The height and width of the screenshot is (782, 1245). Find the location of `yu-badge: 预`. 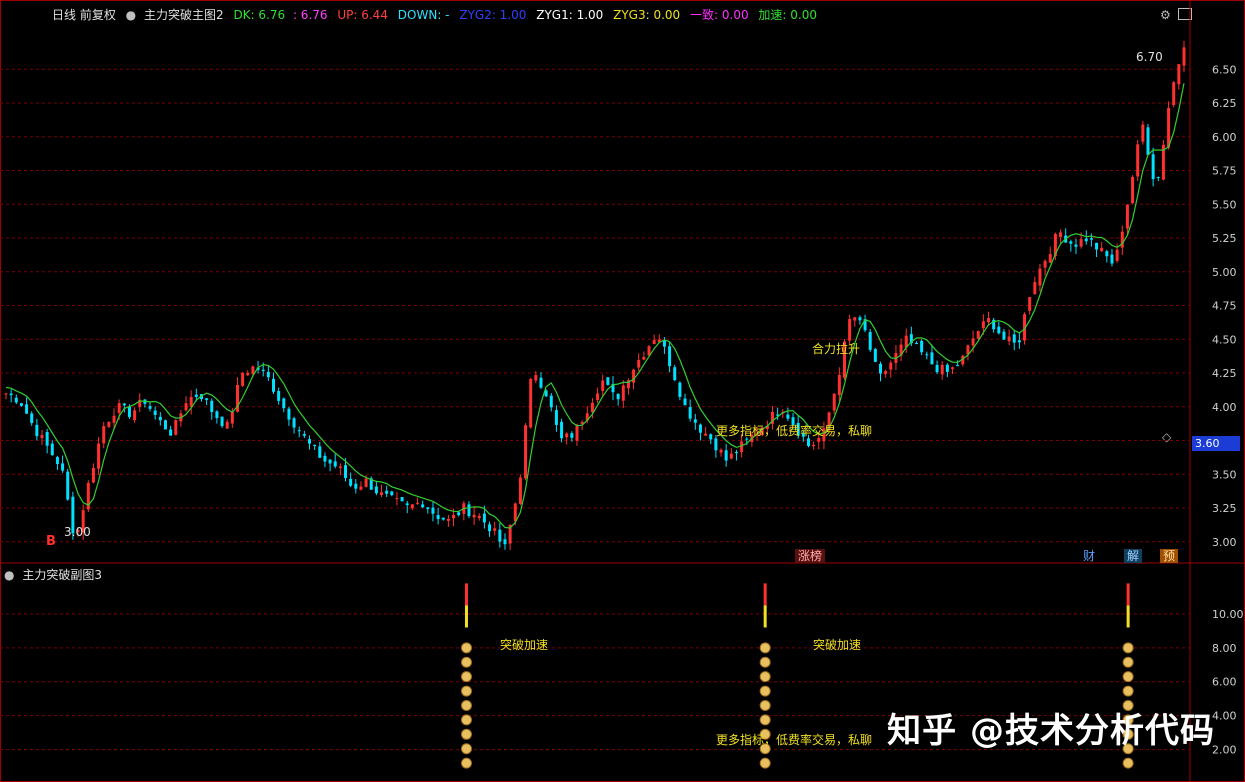

yu-badge: 预 is located at coordinates (1169, 556).